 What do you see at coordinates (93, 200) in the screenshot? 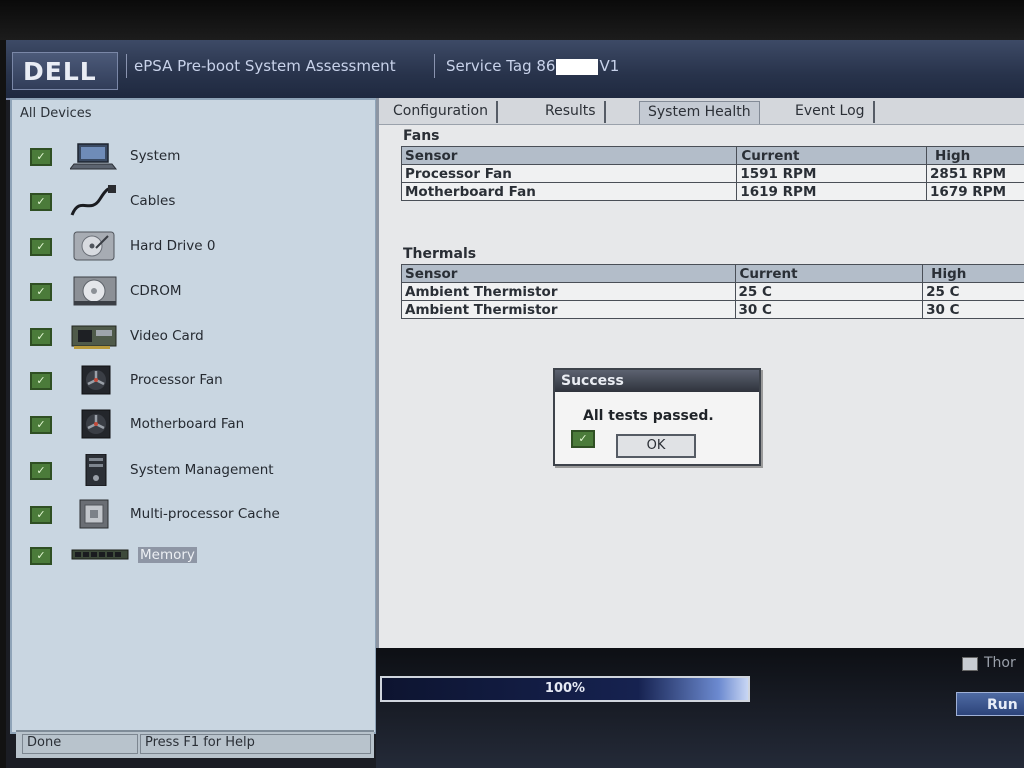
I see `cable-icon` at bounding box center [93, 200].